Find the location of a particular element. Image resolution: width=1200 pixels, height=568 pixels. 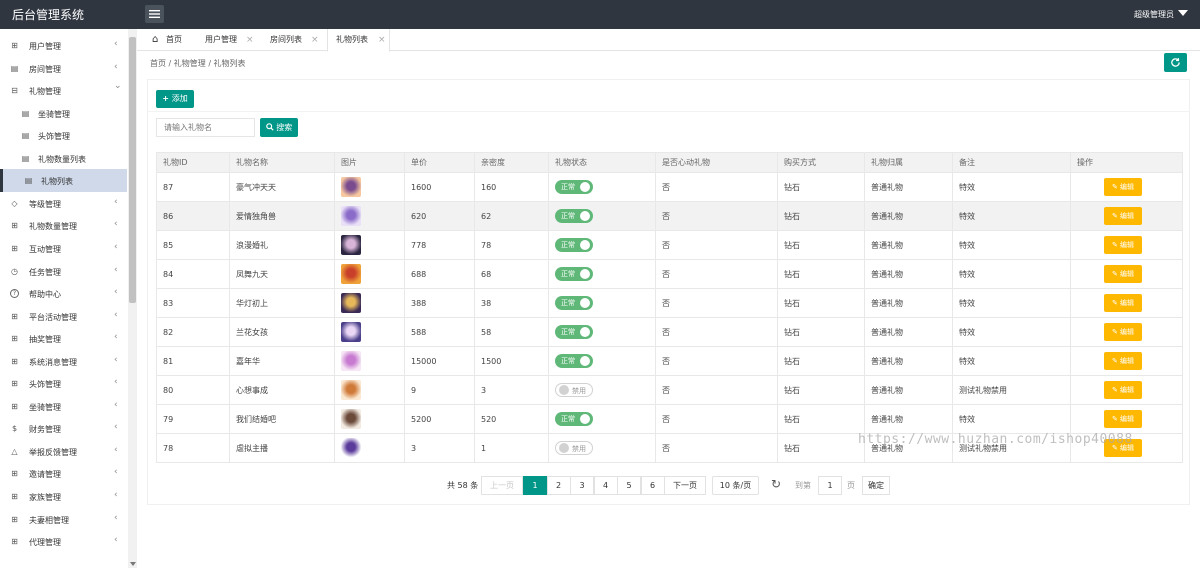

menu-toggle-button is located at coordinates (154, 14).